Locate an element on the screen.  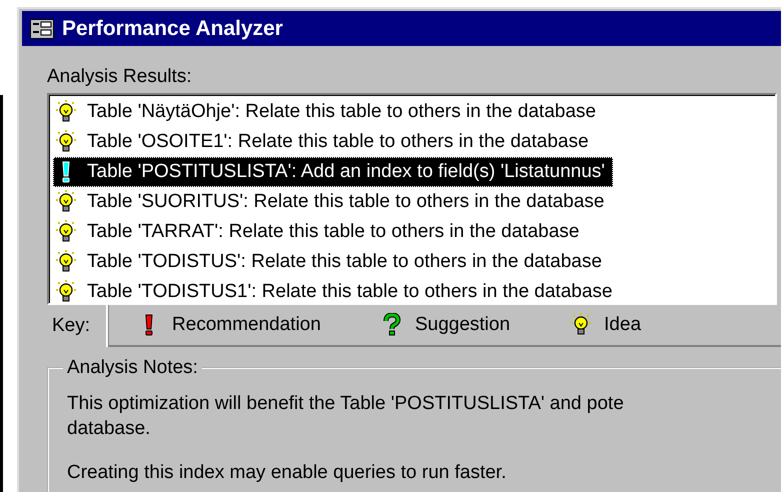
form-icon is located at coordinates (42, 28).